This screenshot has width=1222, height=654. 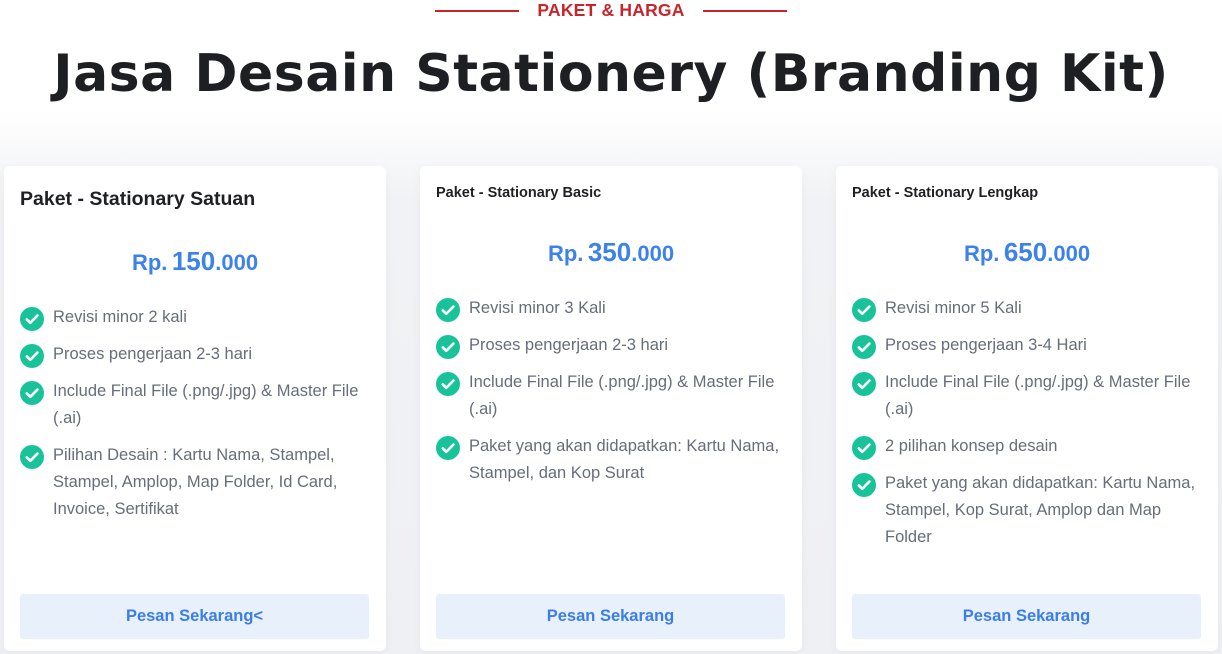 I want to click on package-price: Rp. 350.000, so click(x=611, y=252).